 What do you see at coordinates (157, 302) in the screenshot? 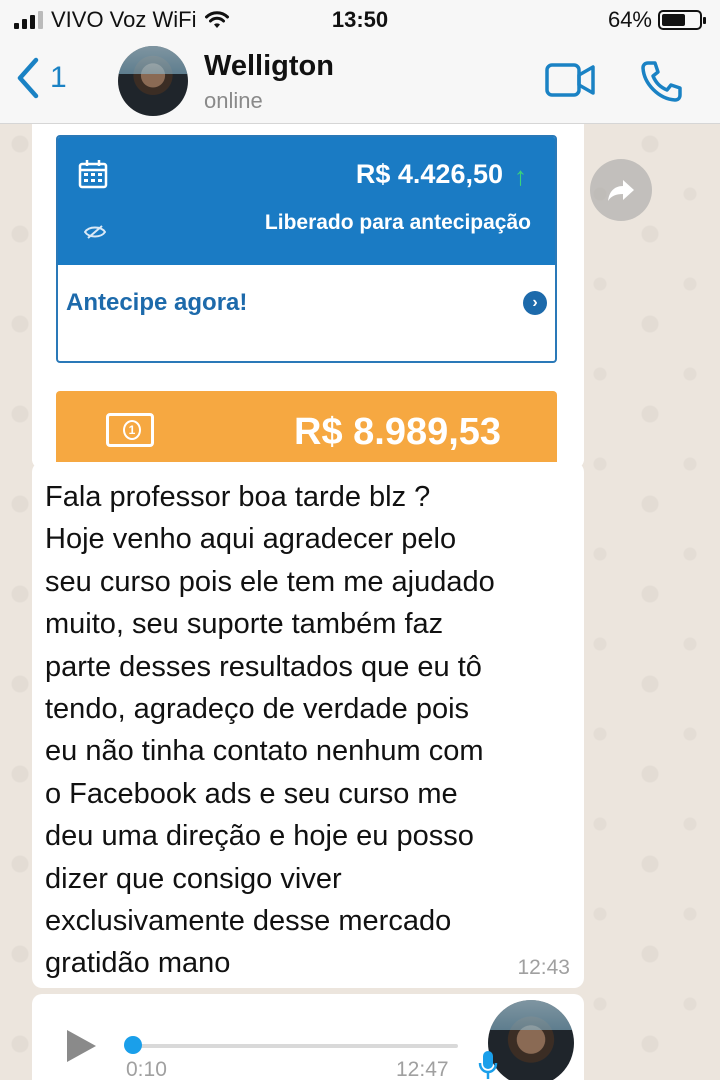
I see `anticipate-link: Antecipe agora!` at bounding box center [157, 302].